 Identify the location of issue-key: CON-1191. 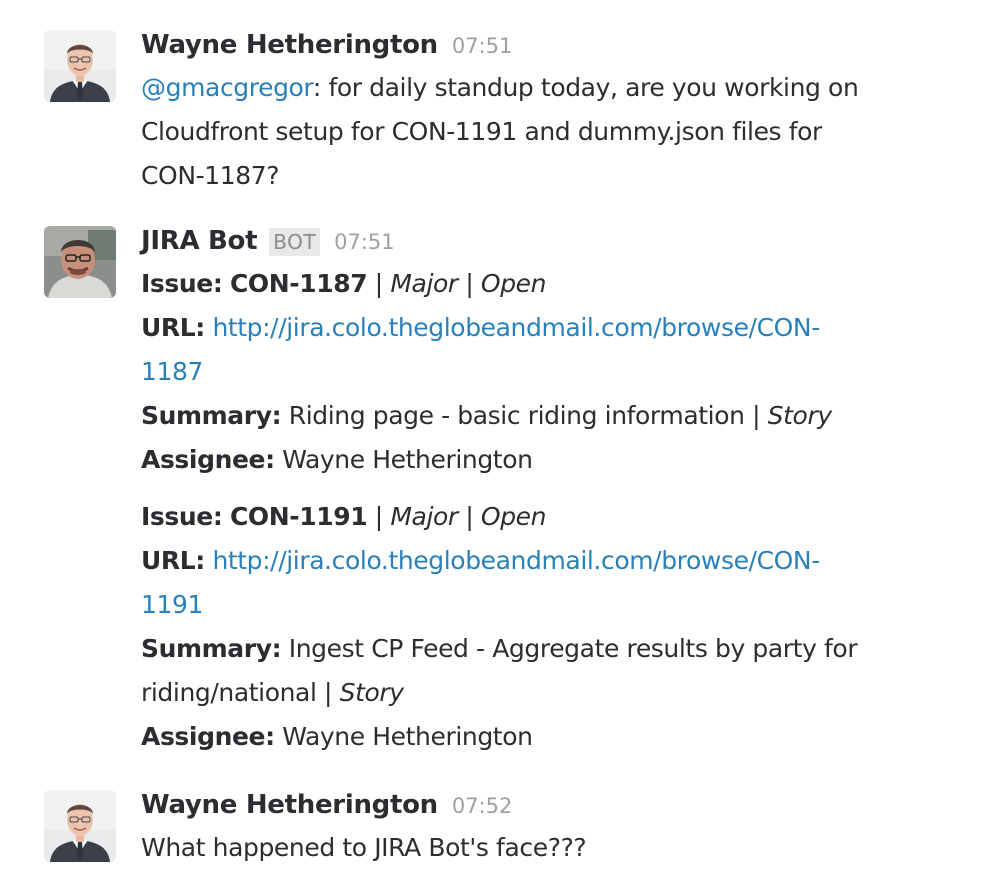
(298, 516).